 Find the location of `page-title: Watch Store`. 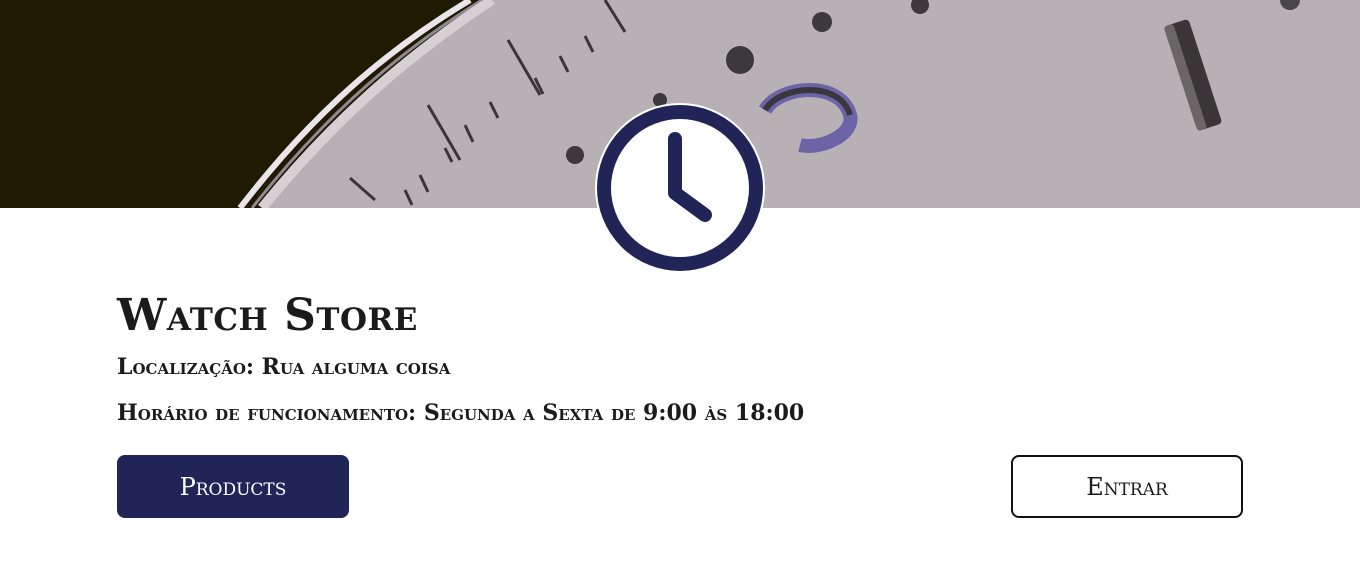

page-title: Watch Store is located at coordinates (267, 315).